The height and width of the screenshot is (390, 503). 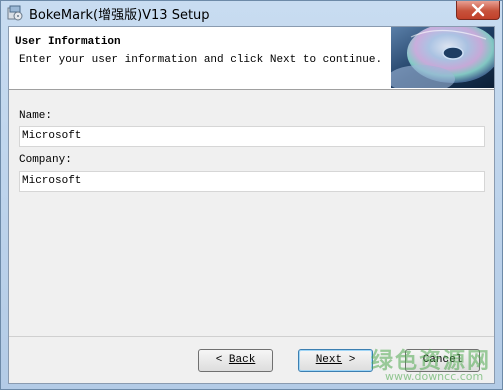 I want to click on page-title: User Information, so click(x=68, y=42).